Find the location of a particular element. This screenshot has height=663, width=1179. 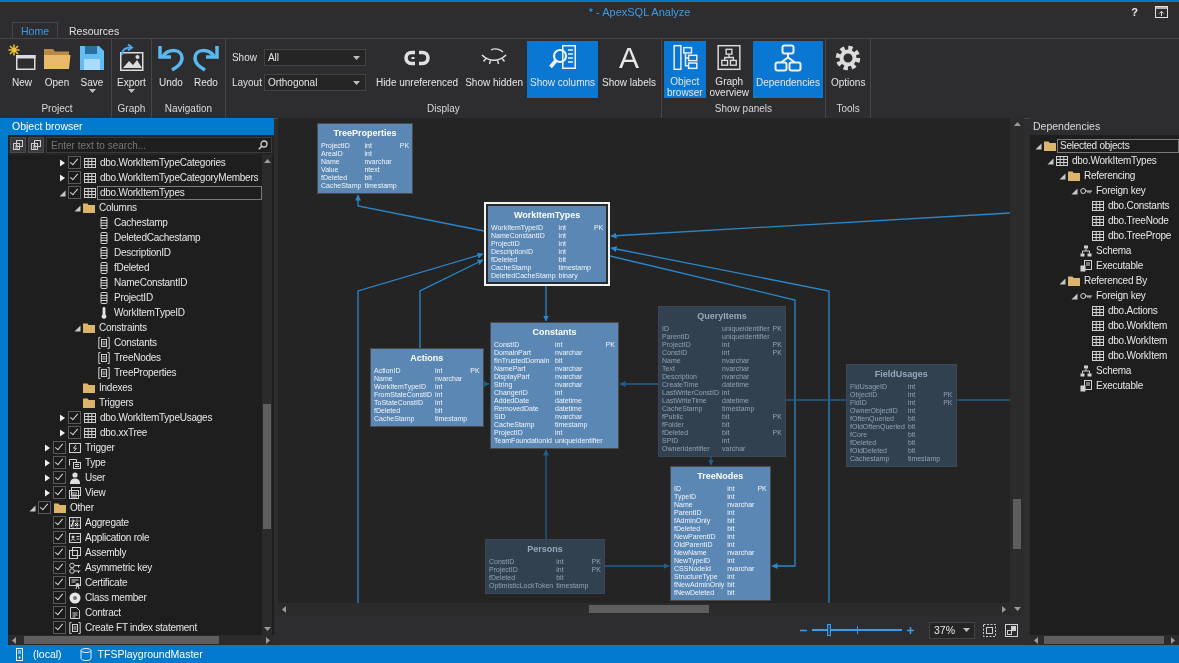

tree-item: dbo.Actions is located at coordinates (1133, 310).